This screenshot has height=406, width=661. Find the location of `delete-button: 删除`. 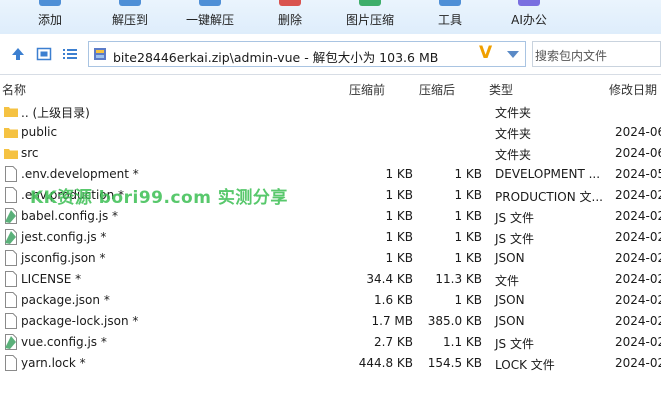

delete-button: 删除 is located at coordinates (290, 17).